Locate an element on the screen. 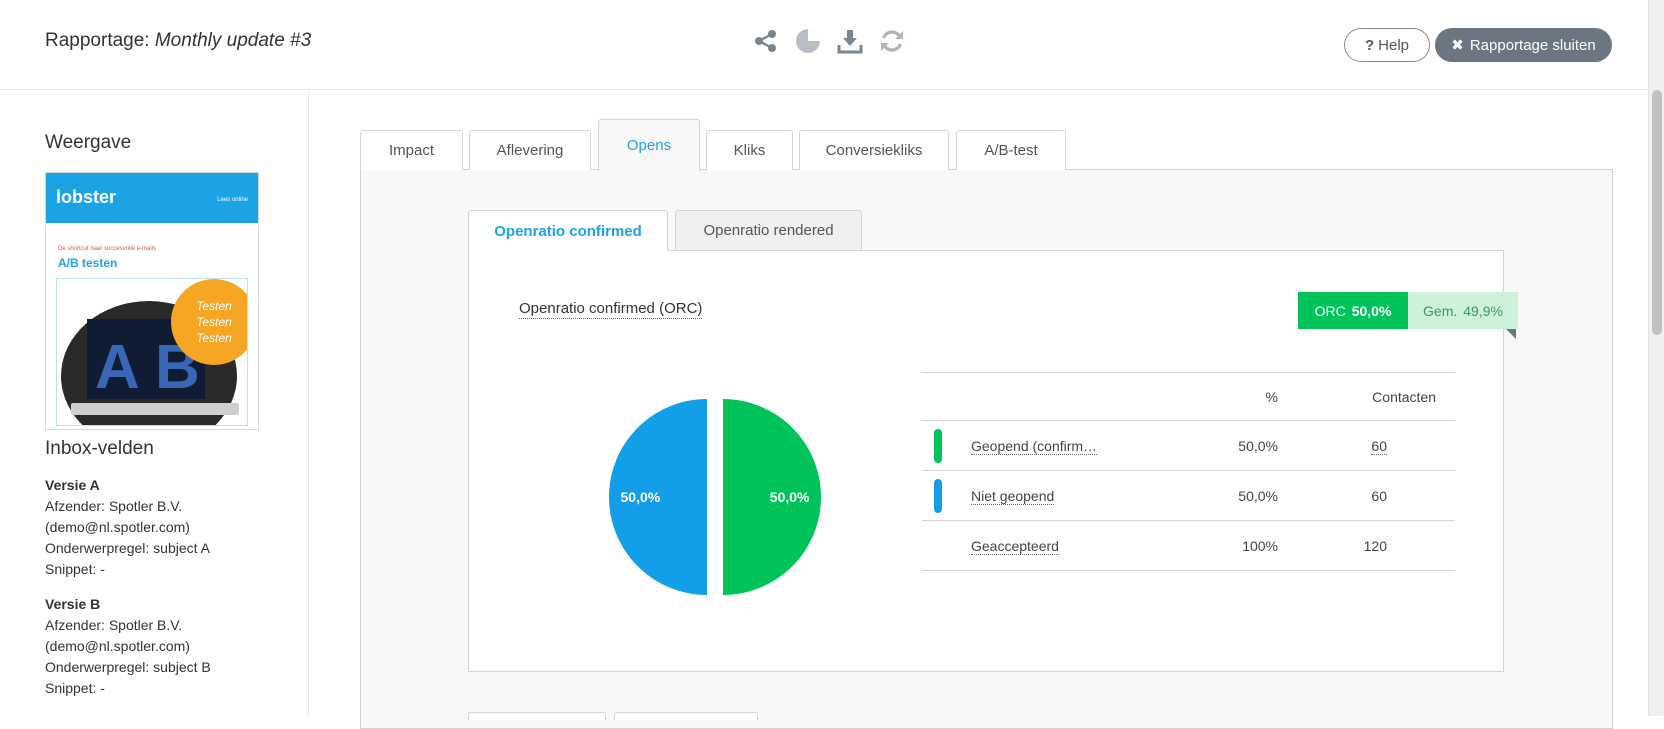 Image resolution: width=1664 pixels, height=729 pixels. row-contacts: 60 is located at coordinates (1379, 496).